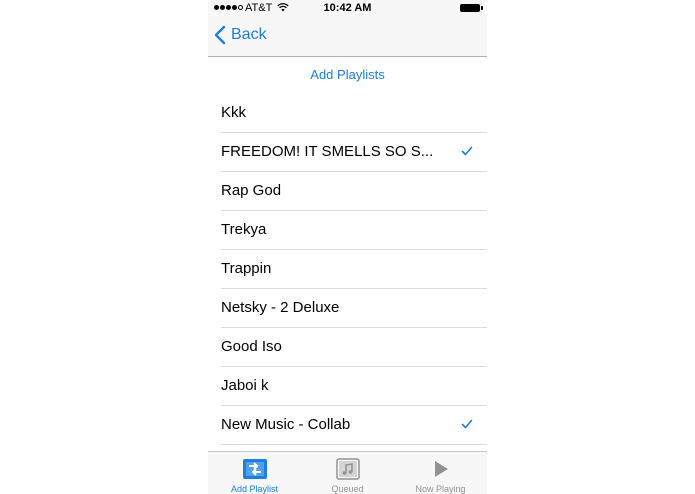 The width and height of the screenshot is (695, 494). I want to click on battery-icon, so click(471, 8).